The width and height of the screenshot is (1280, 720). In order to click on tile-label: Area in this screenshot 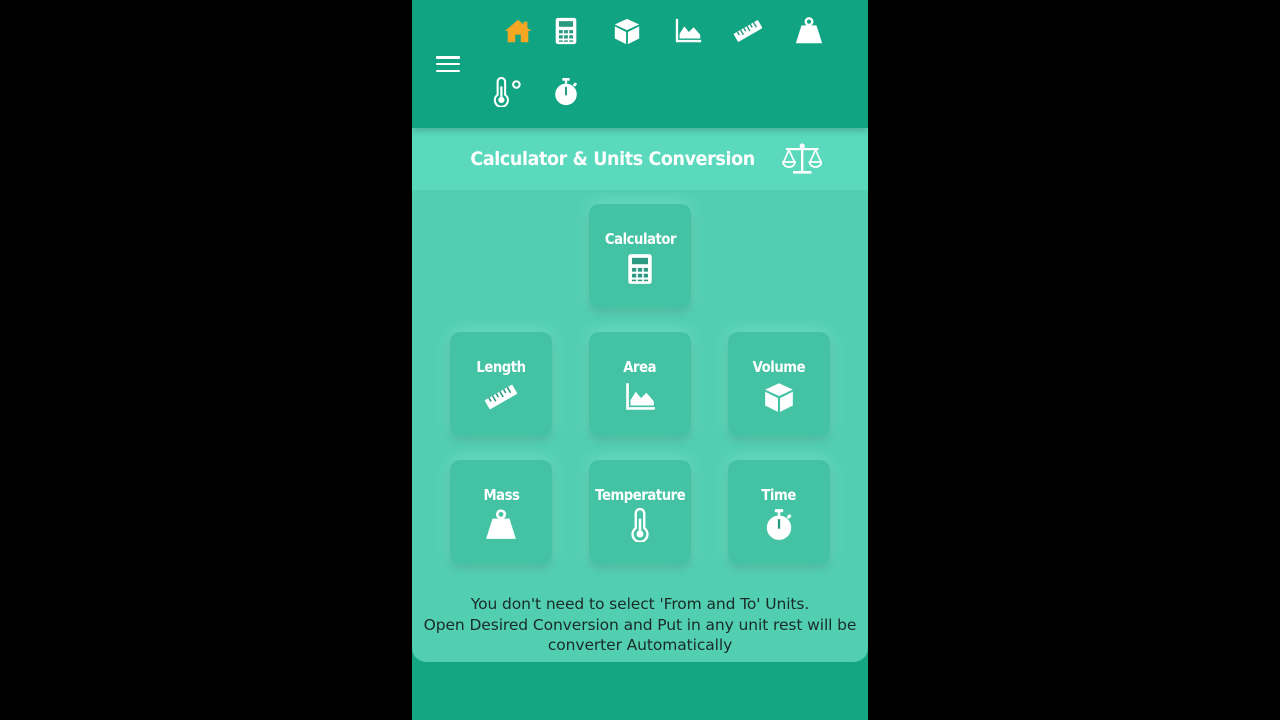, I will do `click(640, 367)`.